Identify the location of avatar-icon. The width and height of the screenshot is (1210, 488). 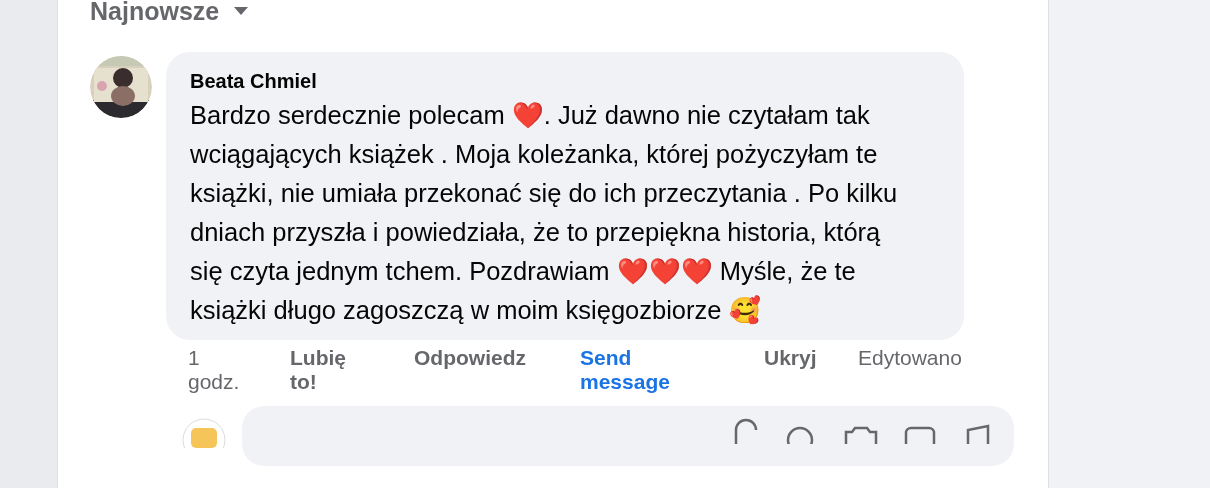
(204, 433).